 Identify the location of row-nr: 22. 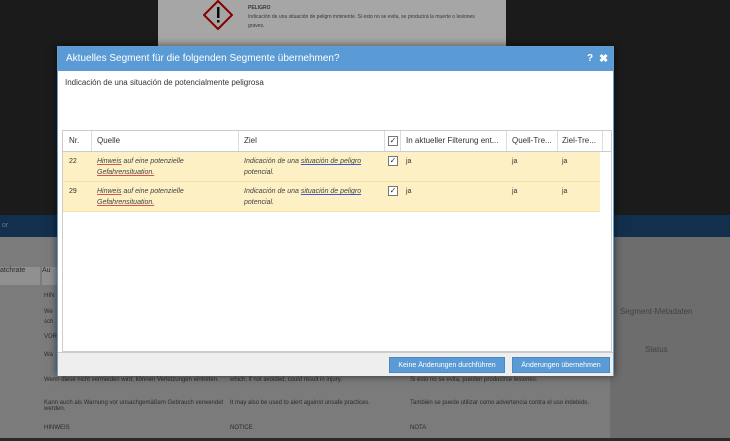
(73, 161).